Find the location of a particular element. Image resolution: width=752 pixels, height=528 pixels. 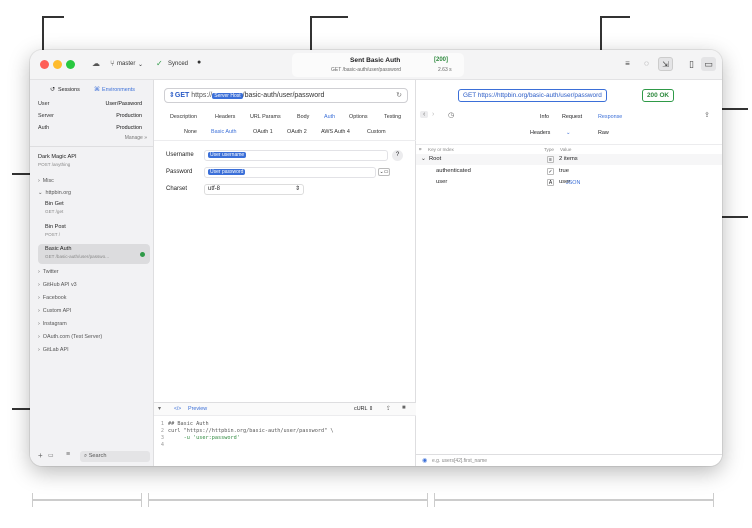

group-twitter: › Twitter is located at coordinates (48, 272).